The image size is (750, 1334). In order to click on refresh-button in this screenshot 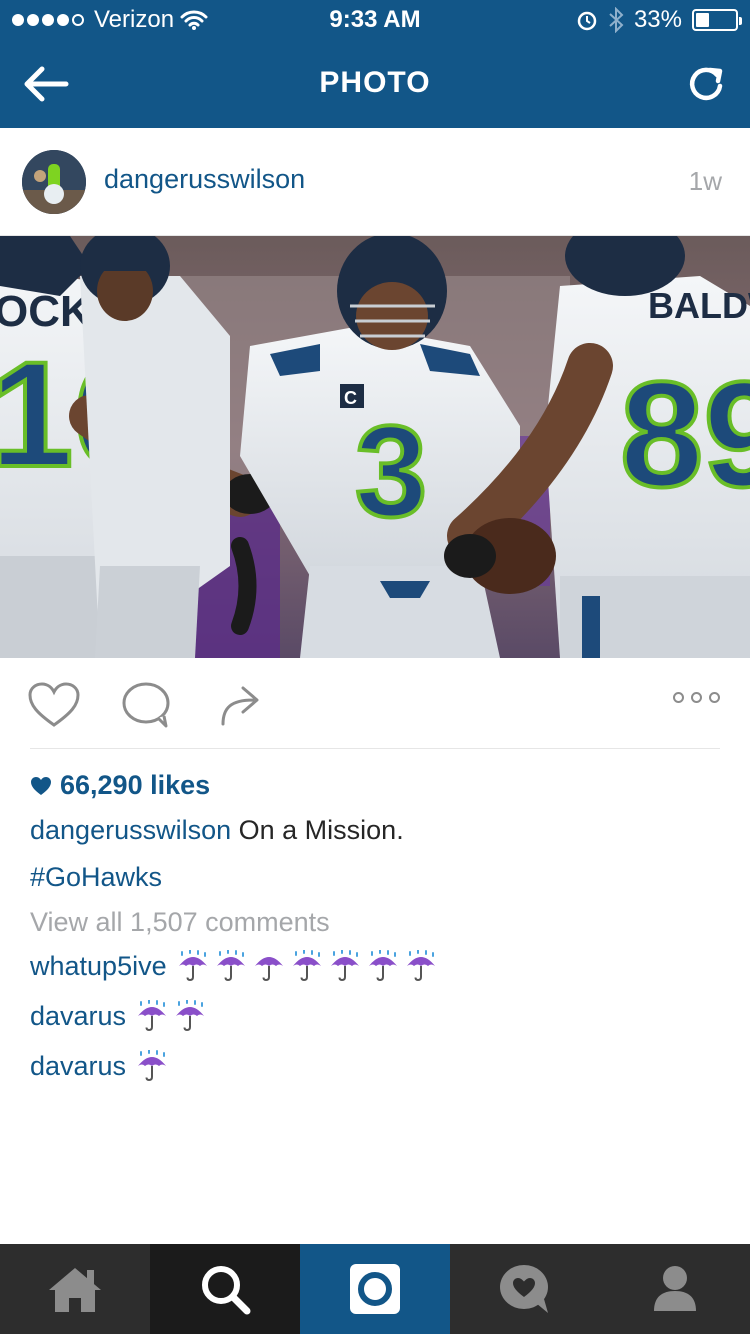, I will do `click(706, 84)`.